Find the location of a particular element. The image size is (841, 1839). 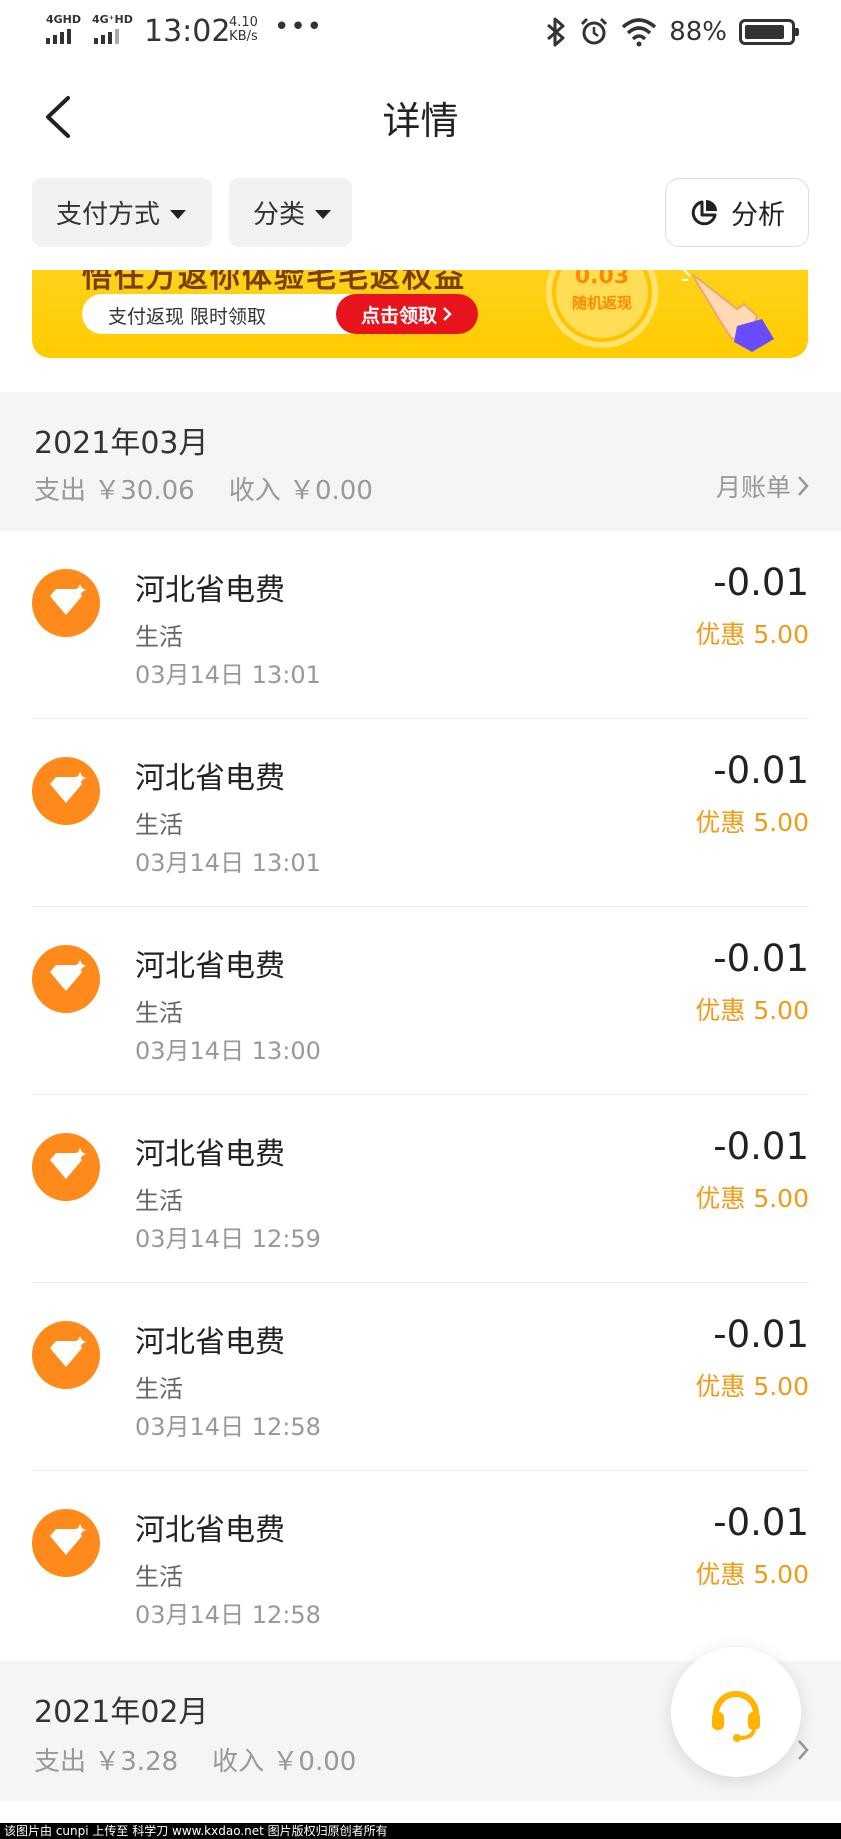

signal-2-icon is located at coordinates (106, 36).